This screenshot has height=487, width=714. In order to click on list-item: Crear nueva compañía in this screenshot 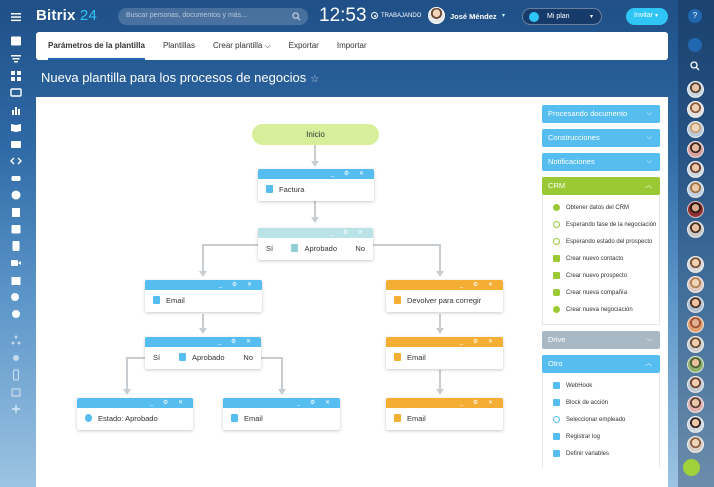, I will do `click(601, 292)`.